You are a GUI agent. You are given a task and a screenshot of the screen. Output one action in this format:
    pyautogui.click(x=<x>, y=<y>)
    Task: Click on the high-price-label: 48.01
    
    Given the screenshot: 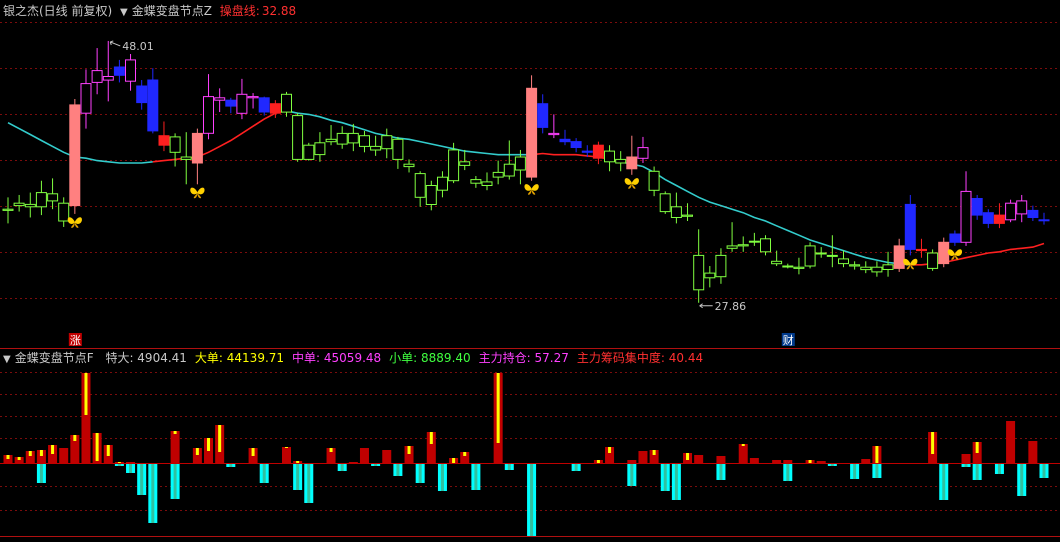 What is the action you would take?
    pyautogui.click(x=137, y=46)
    